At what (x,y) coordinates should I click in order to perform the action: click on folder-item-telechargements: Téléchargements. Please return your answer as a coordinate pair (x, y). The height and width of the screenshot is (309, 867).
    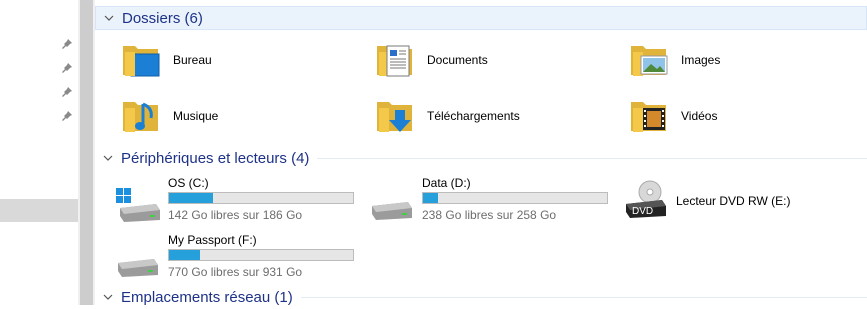
    Looking at the image, I should click on (447, 116).